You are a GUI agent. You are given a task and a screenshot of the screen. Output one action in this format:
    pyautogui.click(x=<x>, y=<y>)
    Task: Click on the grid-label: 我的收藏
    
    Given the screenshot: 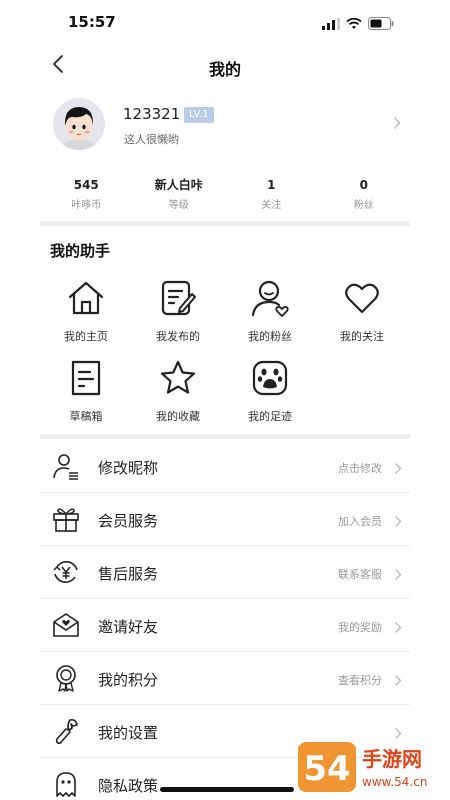 What is the action you would take?
    pyautogui.click(x=178, y=416)
    